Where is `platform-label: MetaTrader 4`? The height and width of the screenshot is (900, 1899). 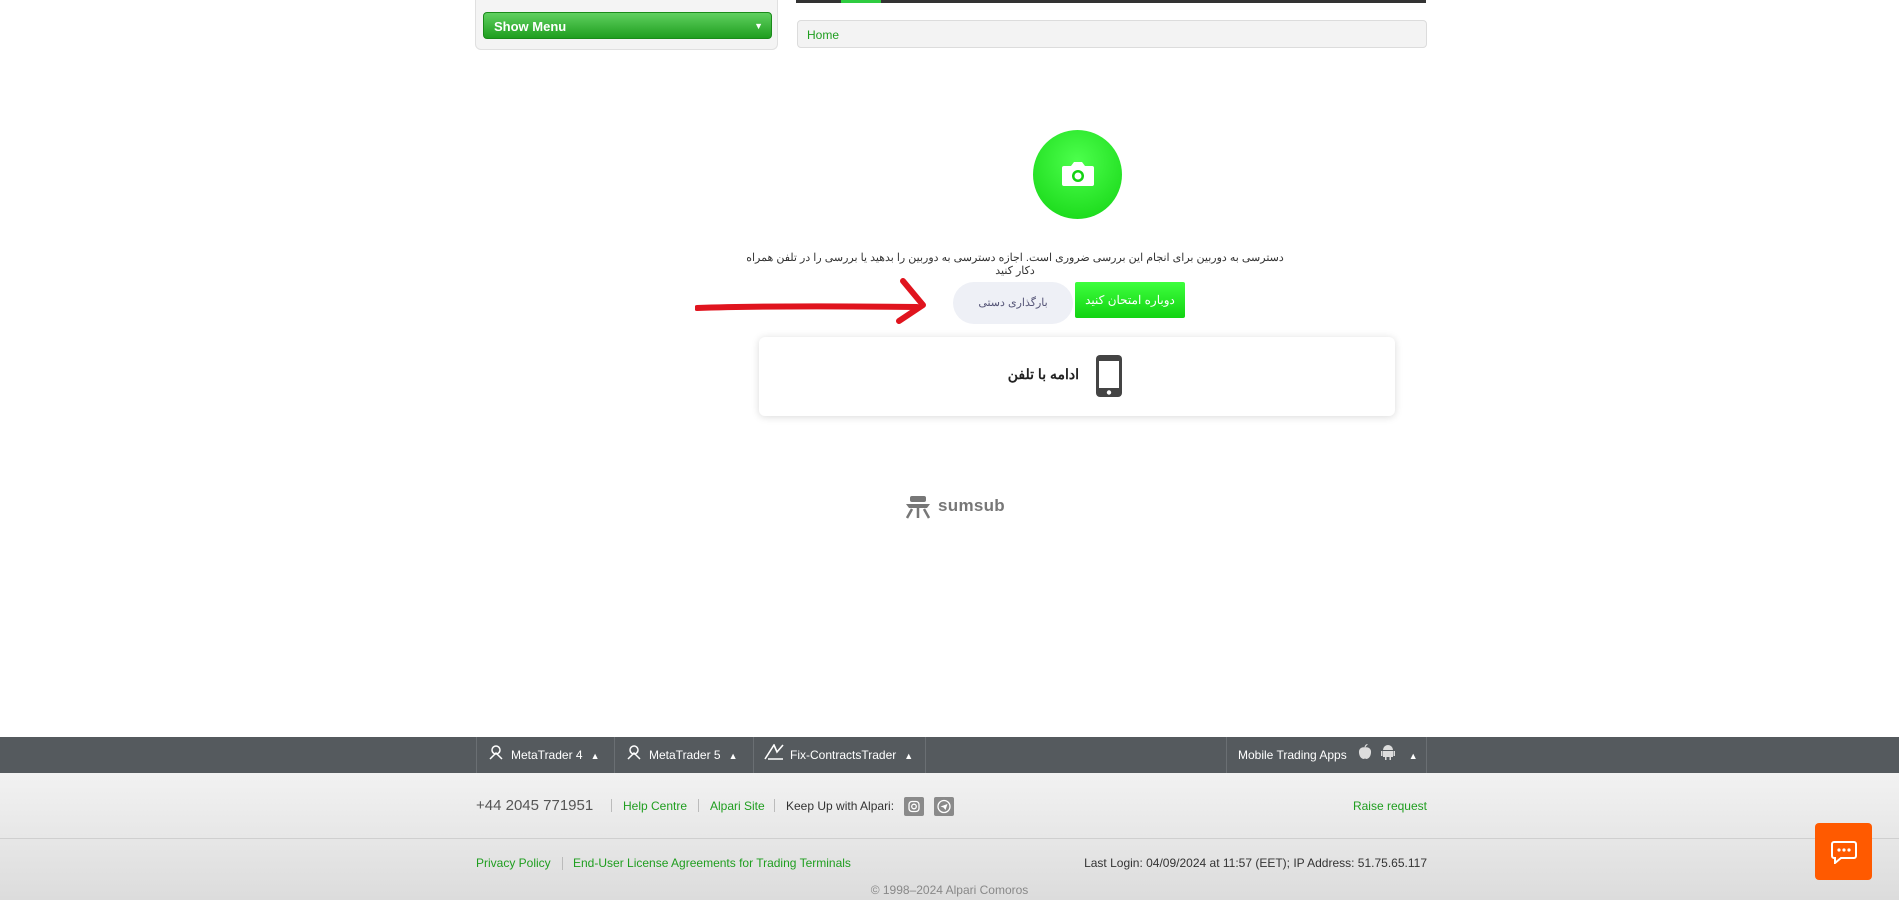 platform-label: MetaTrader 4 is located at coordinates (547, 755).